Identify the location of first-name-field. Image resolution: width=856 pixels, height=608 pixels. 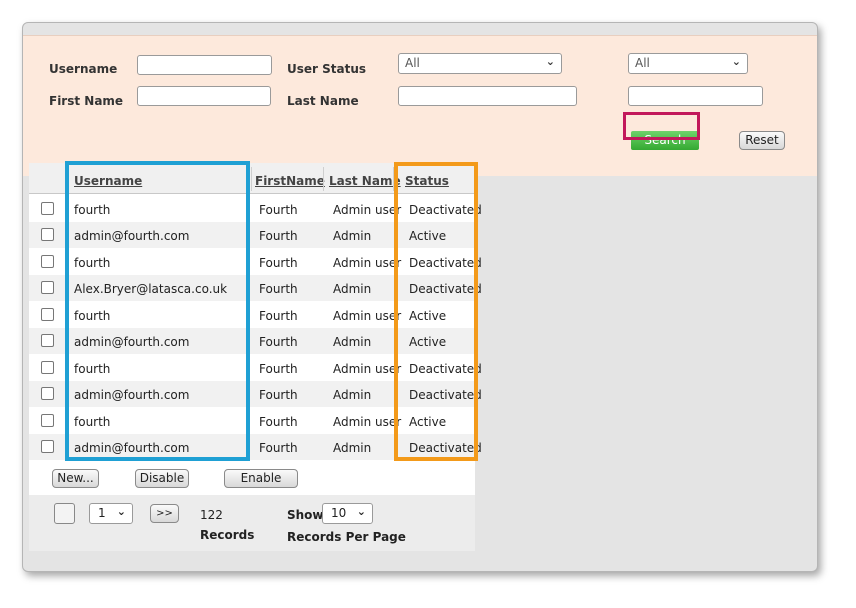
(204, 96).